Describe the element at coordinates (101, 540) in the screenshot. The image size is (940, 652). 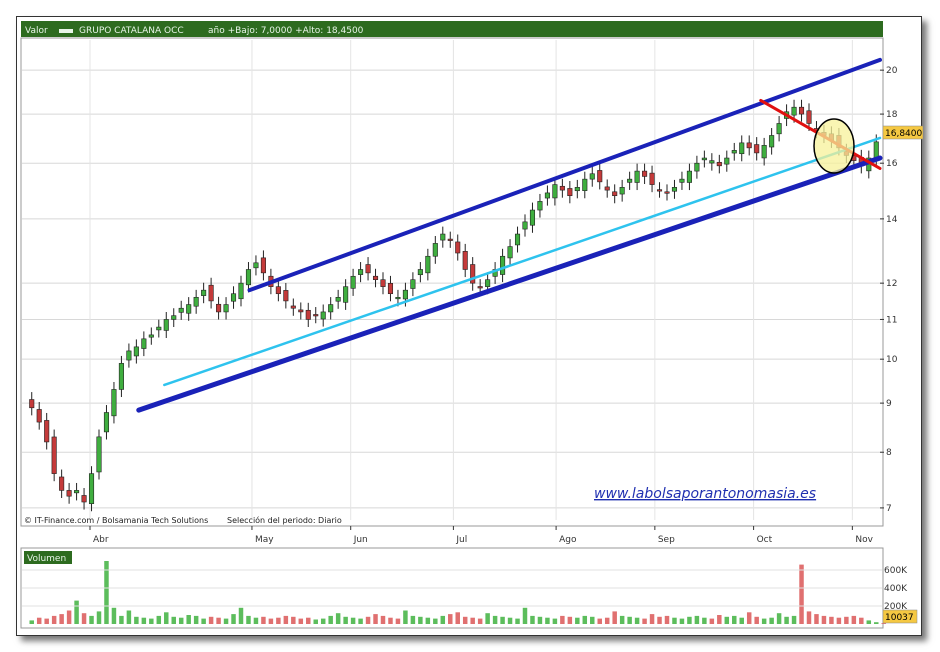
I see `month-label: Abr` at that location.